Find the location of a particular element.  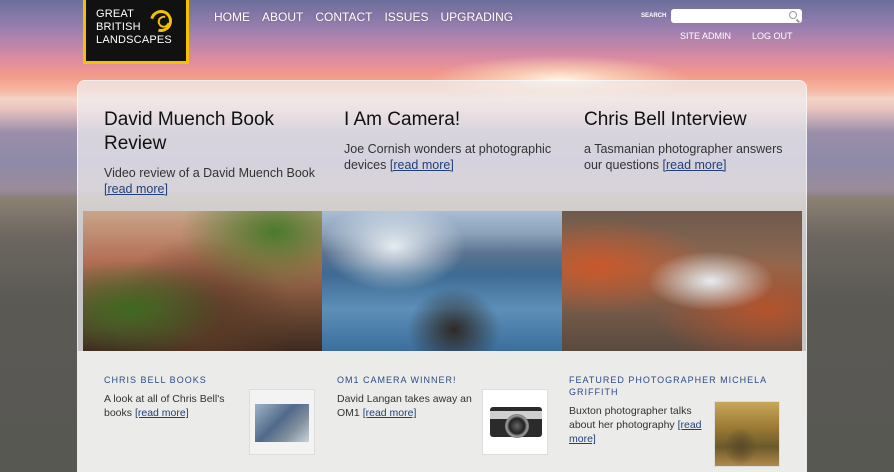

logo-line-landscapes: LANDSCAPES is located at coordinates (134, 40).